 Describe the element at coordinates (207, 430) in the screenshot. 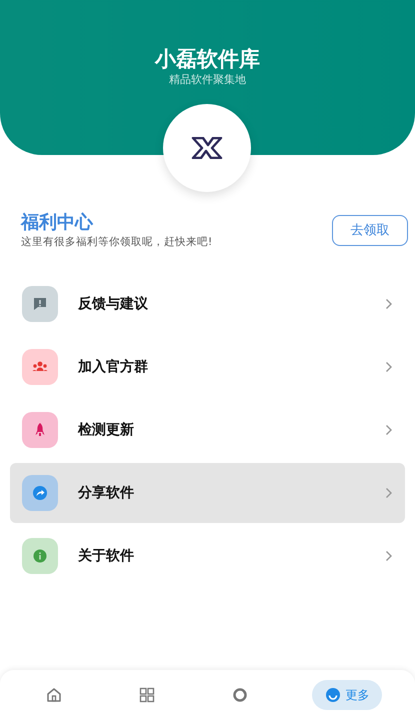

I see `menu-item: 检测更新` at that location.